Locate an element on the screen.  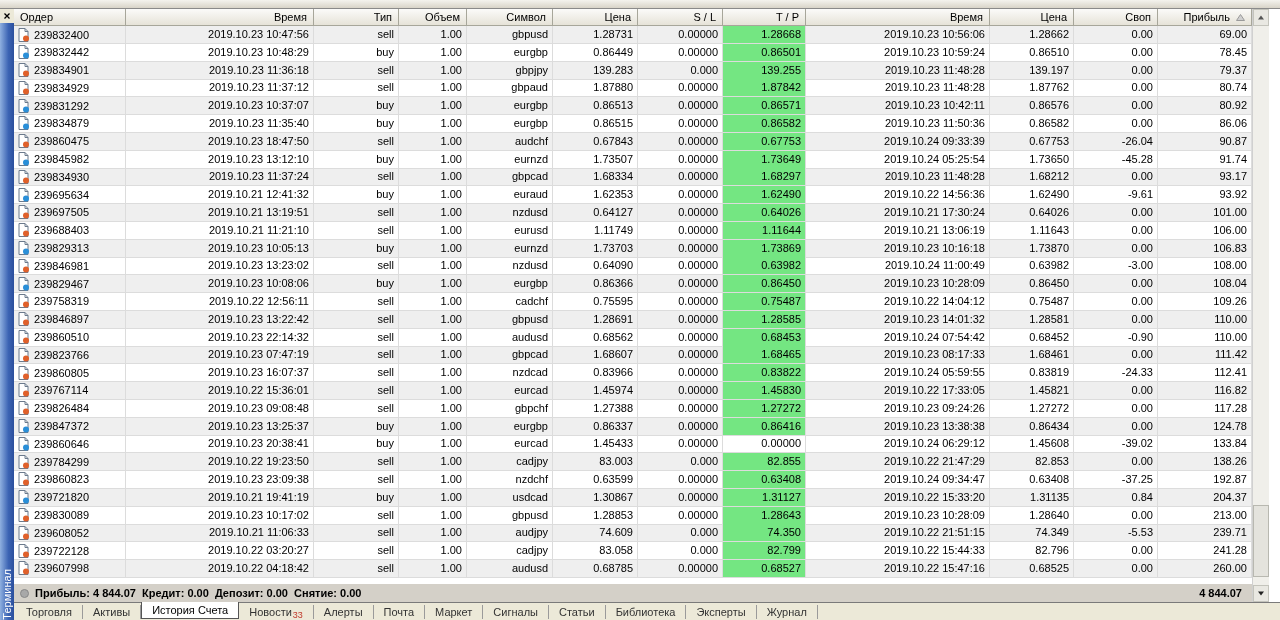
order-number: 239860823 is located at coordinates (62, 479).